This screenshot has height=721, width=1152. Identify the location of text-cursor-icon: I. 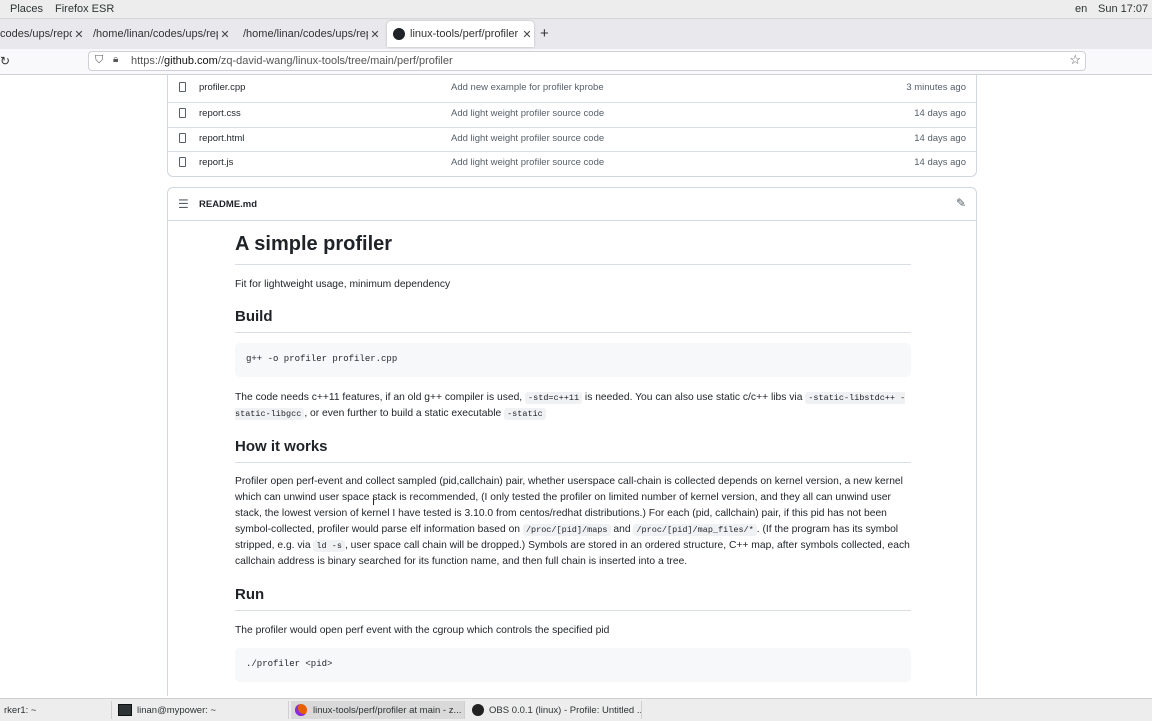
(374, 502).